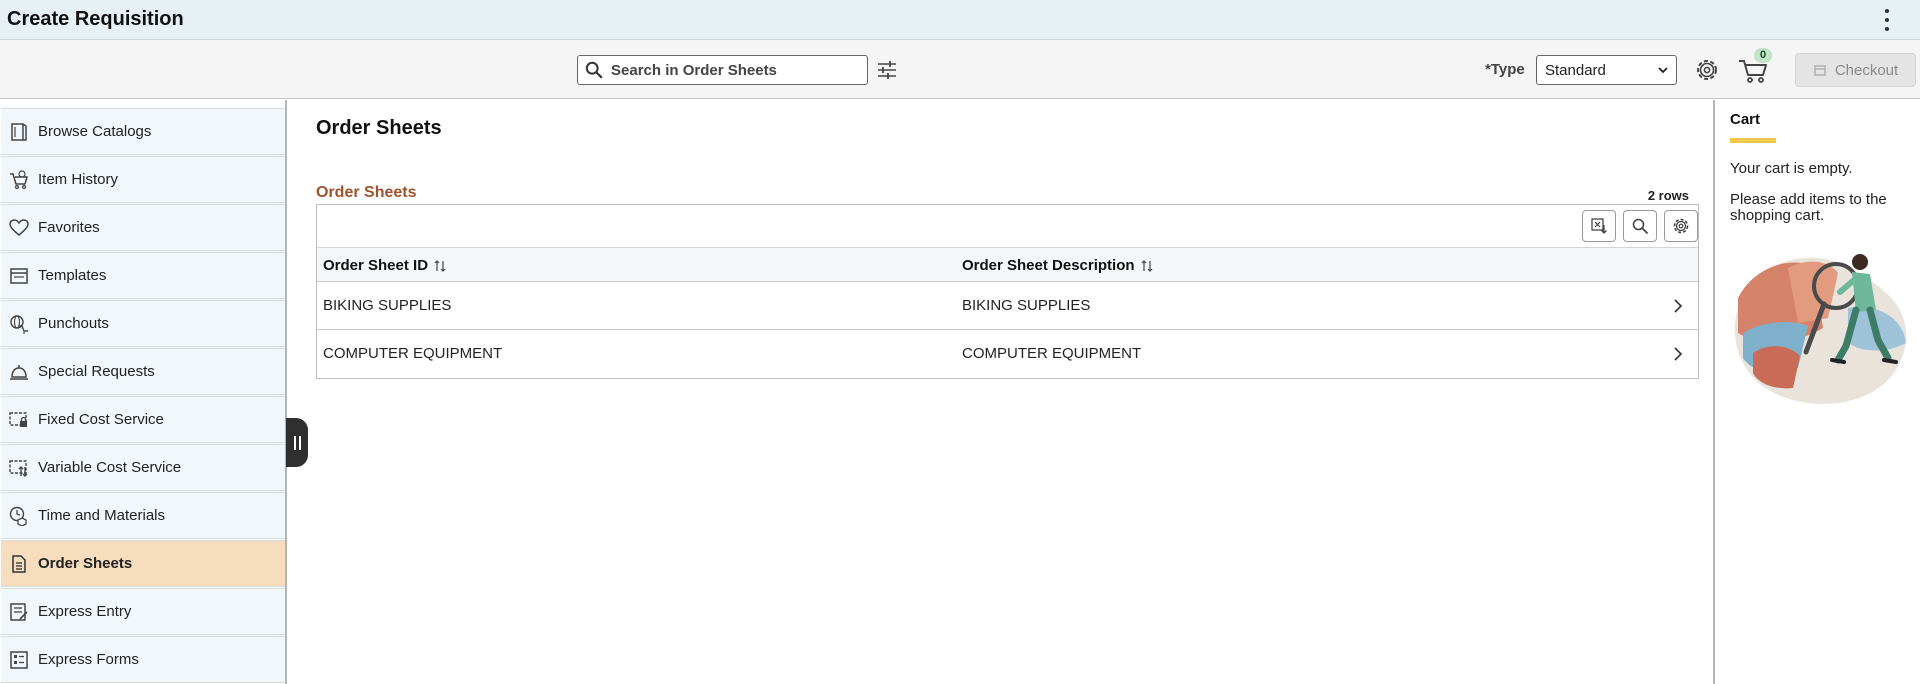  I want to click on document-icon, so click(19, 564).